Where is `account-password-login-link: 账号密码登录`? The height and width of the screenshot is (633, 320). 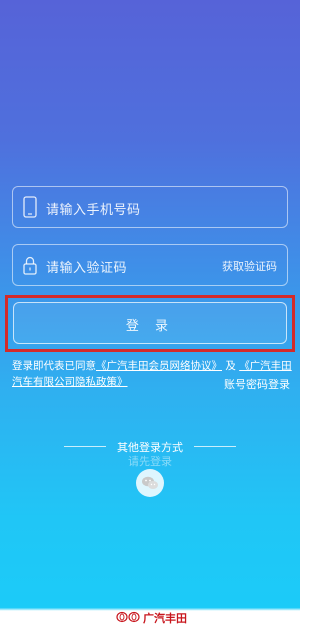
account-password-login-link: 账号密码登录 is located at coordinates (257, 384).